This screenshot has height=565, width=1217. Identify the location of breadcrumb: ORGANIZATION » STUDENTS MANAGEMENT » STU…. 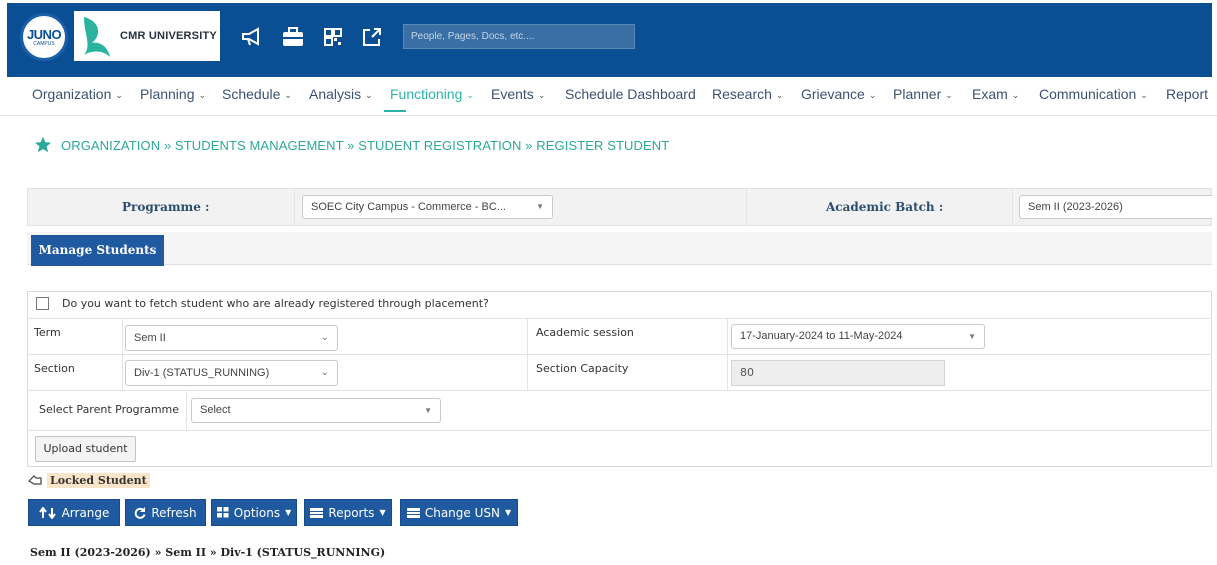
(351, 145).